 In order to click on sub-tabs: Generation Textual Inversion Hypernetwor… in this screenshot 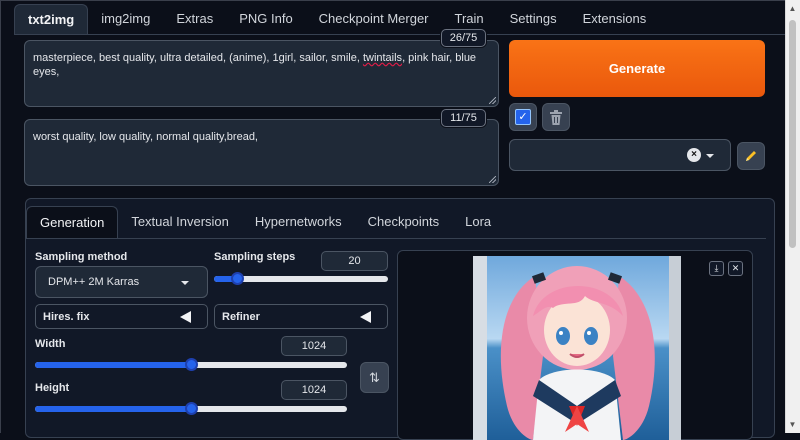, I will do `click(265, 222)`.